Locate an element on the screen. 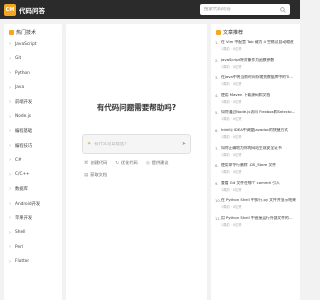 The width and height of the screenshot is (320, 300). top-header: CM 代码问答 is located at coordinates (150, 9).